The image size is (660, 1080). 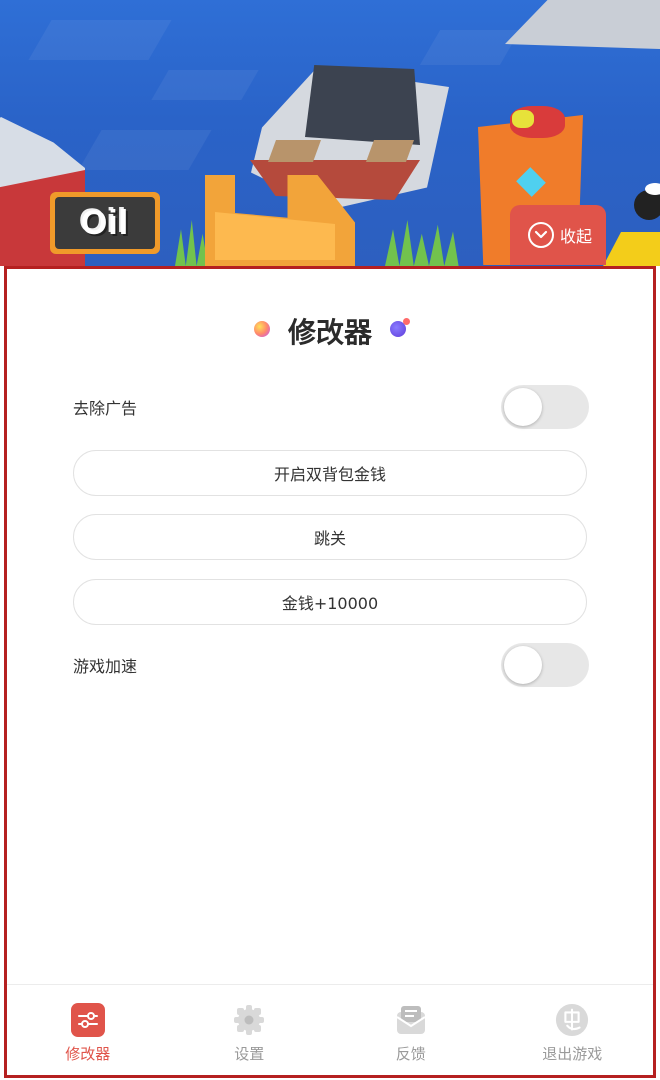 What do you see at coordinates (572, 1054) in the screenshot?
I see `nav-label-exit-game: 退出游戏` at bounding box center [572, 1054].